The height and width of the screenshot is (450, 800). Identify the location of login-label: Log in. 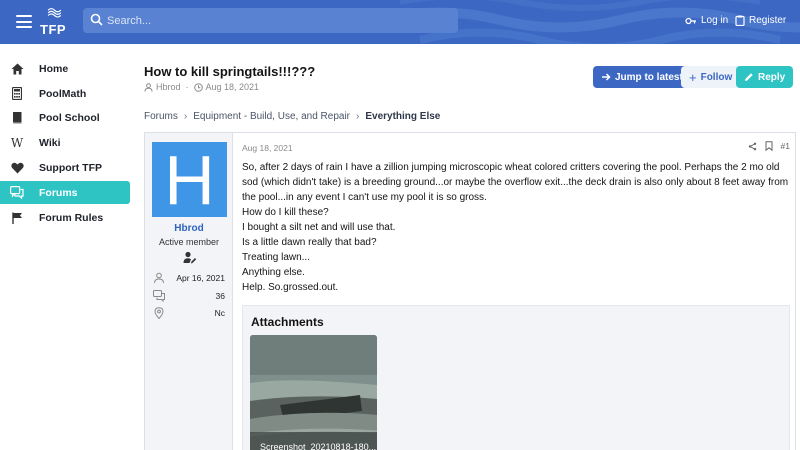
(715, 20).